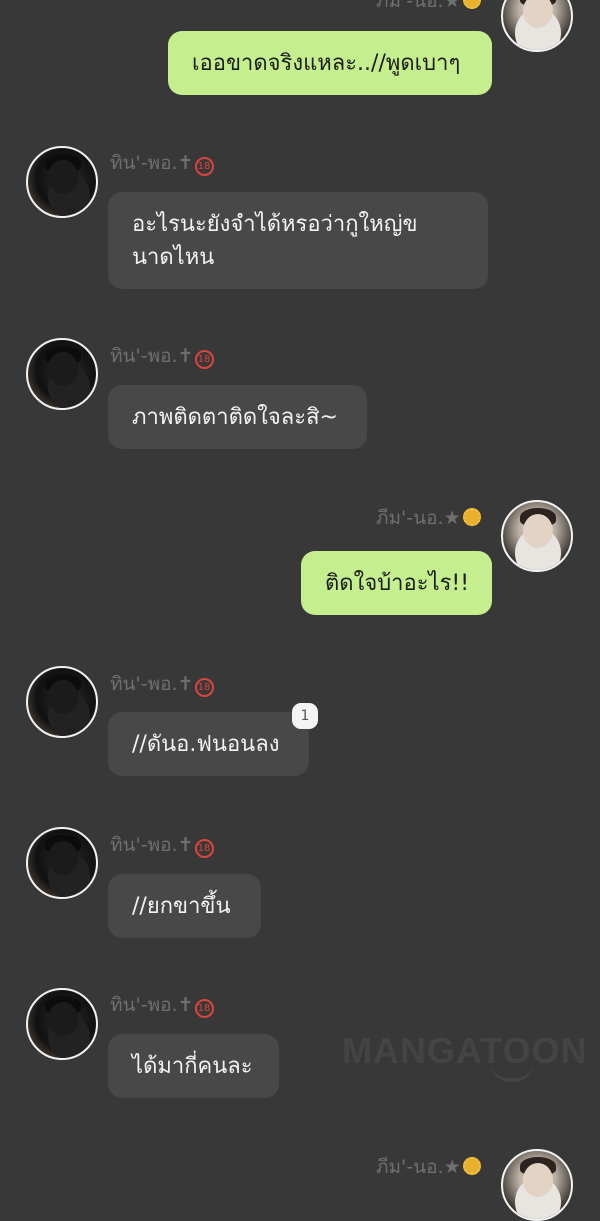 The image size is (600, 1221). Describe the element at coordinates (305, 716) in the screenshot. I see `read-count-badge: 1` at that location.